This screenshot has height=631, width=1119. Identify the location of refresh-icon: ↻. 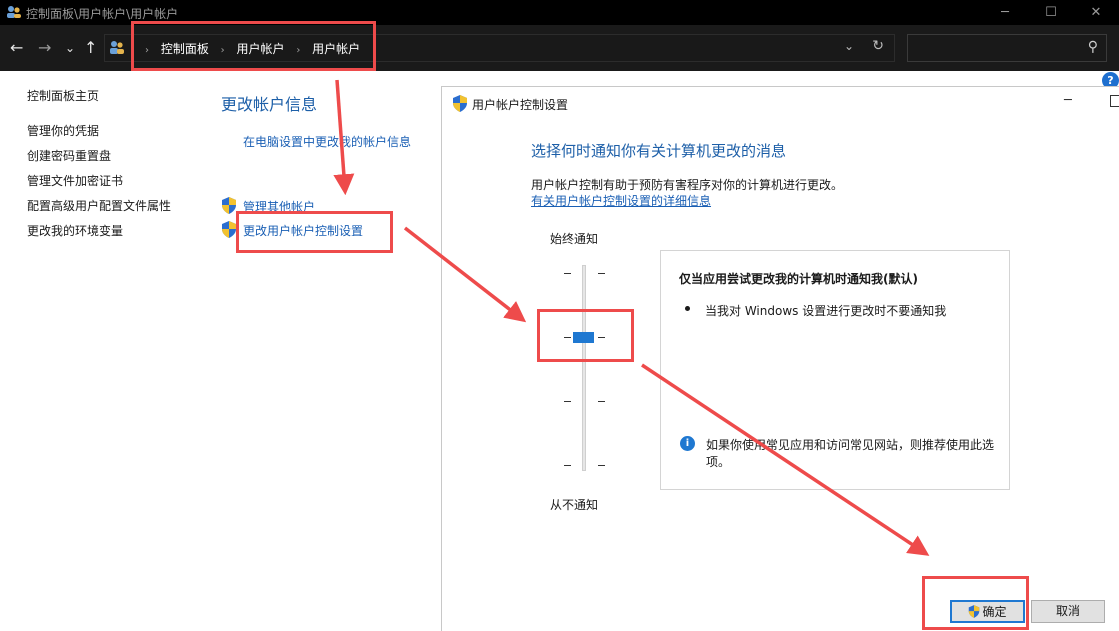
(878, 46).